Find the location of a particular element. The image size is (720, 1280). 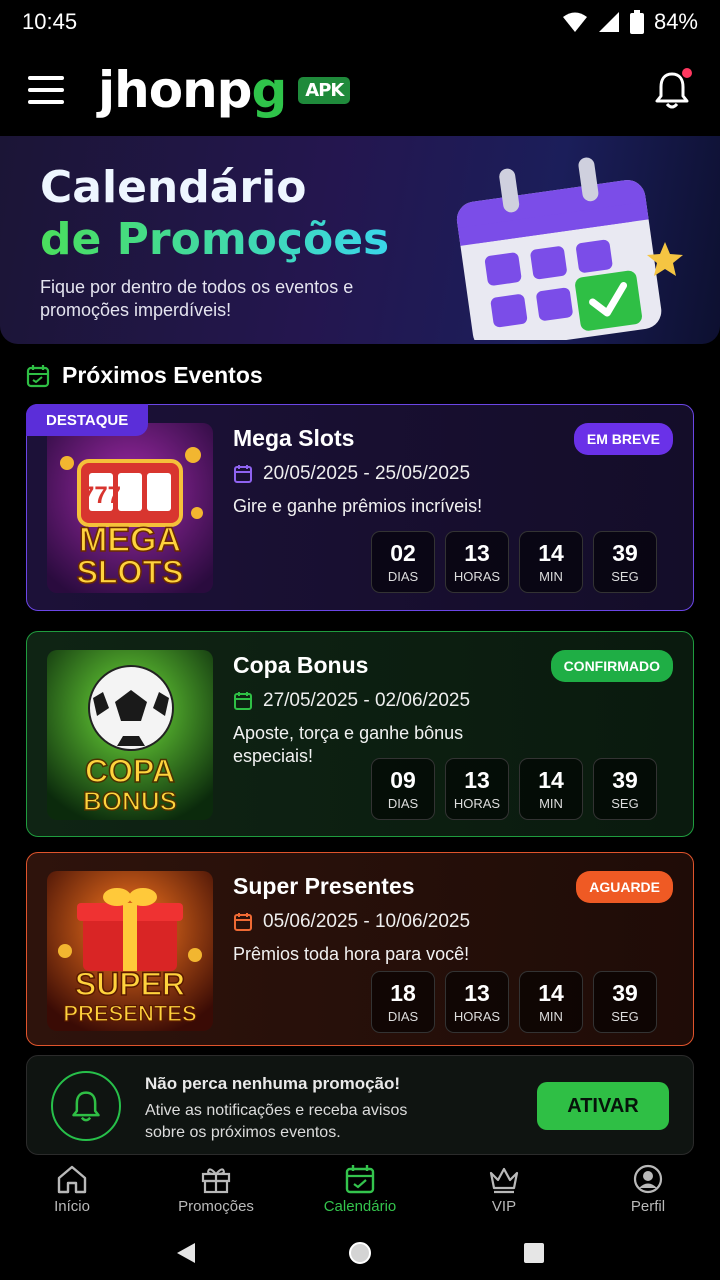

status-badge: AGUARDE is located at coordinates (624, 887).